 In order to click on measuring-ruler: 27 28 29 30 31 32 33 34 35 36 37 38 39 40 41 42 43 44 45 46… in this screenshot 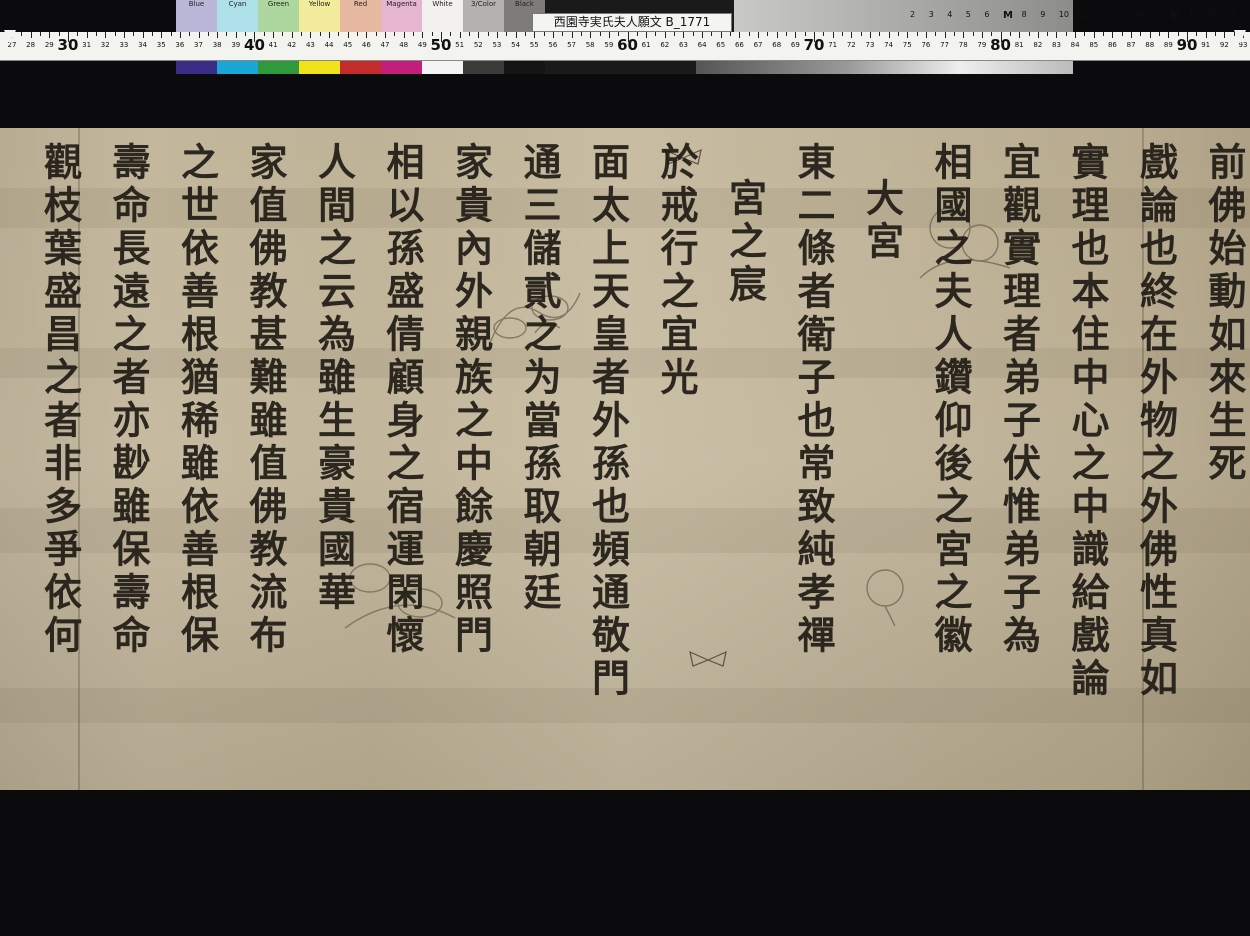, I will do `click(625, 46)`.